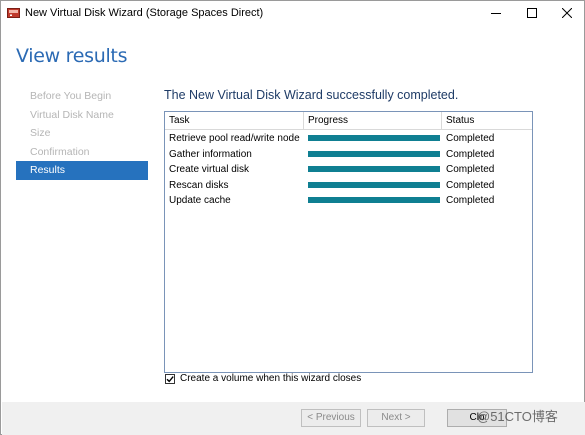  What do you see at coordinates (396, 418) in the screenshot?
I see `next-button: Next >` at bounding box center [396, 418].